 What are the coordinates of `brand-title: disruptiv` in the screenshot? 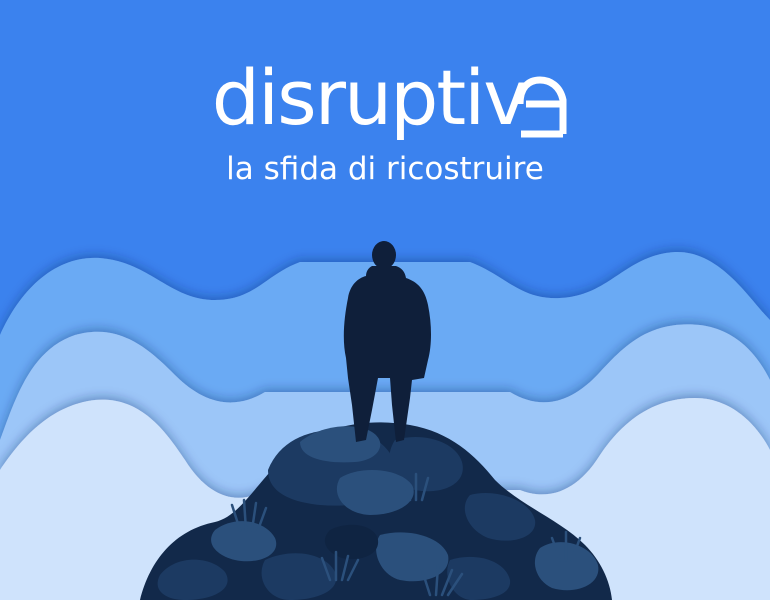 It's located at (389, 98).